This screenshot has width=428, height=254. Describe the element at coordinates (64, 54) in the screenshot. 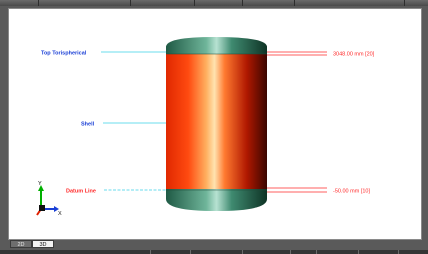

I see `label-top-head: Top Torispherical` at that location.